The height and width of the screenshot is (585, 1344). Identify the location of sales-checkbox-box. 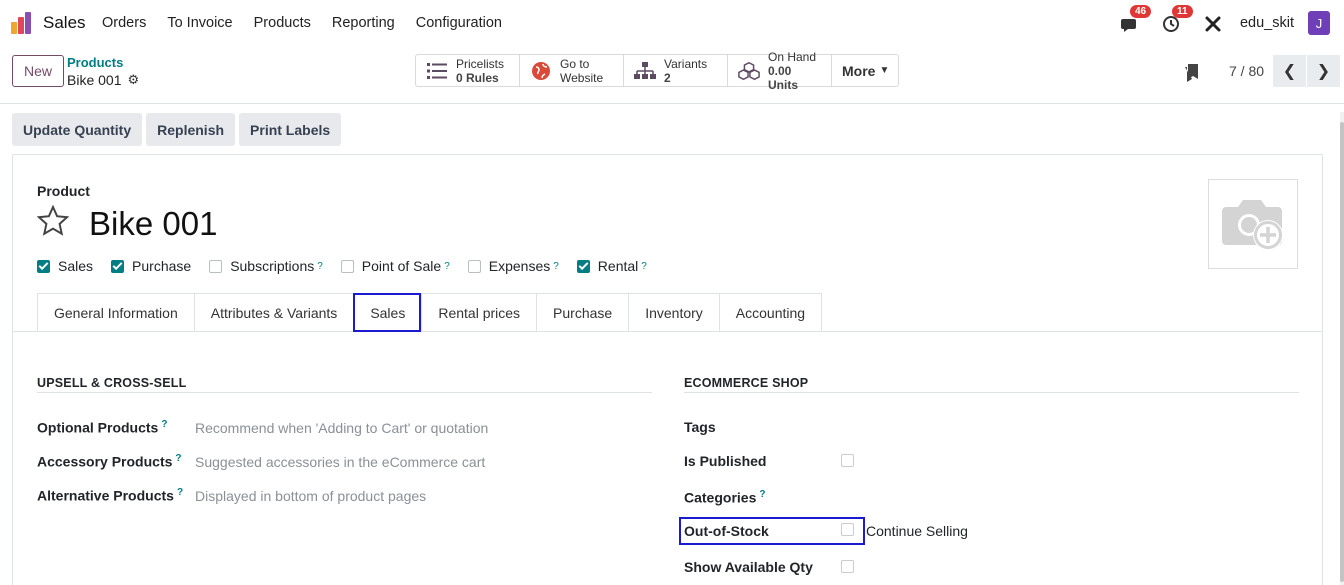
(43, 266).